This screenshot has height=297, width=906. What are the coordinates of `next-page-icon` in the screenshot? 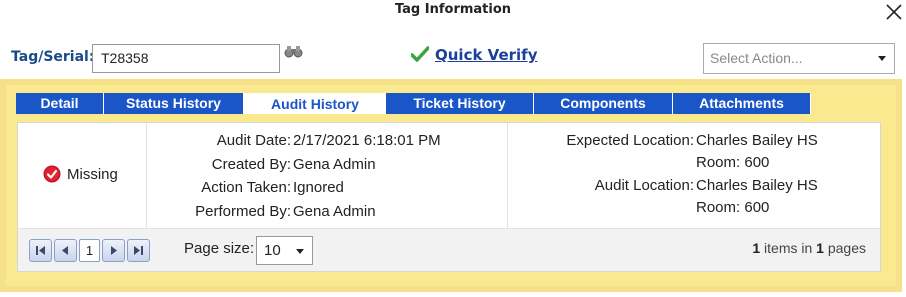 It's located at (114, 250).